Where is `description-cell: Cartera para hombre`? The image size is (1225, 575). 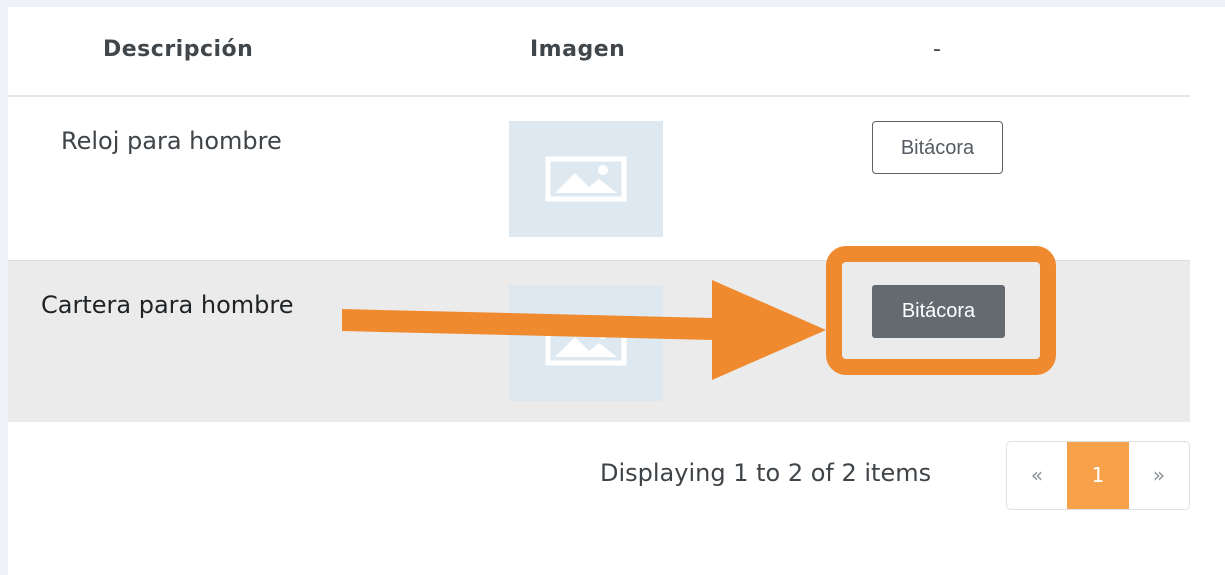 description-cell: Cartera para hombre is located at coordinates (167, 305).